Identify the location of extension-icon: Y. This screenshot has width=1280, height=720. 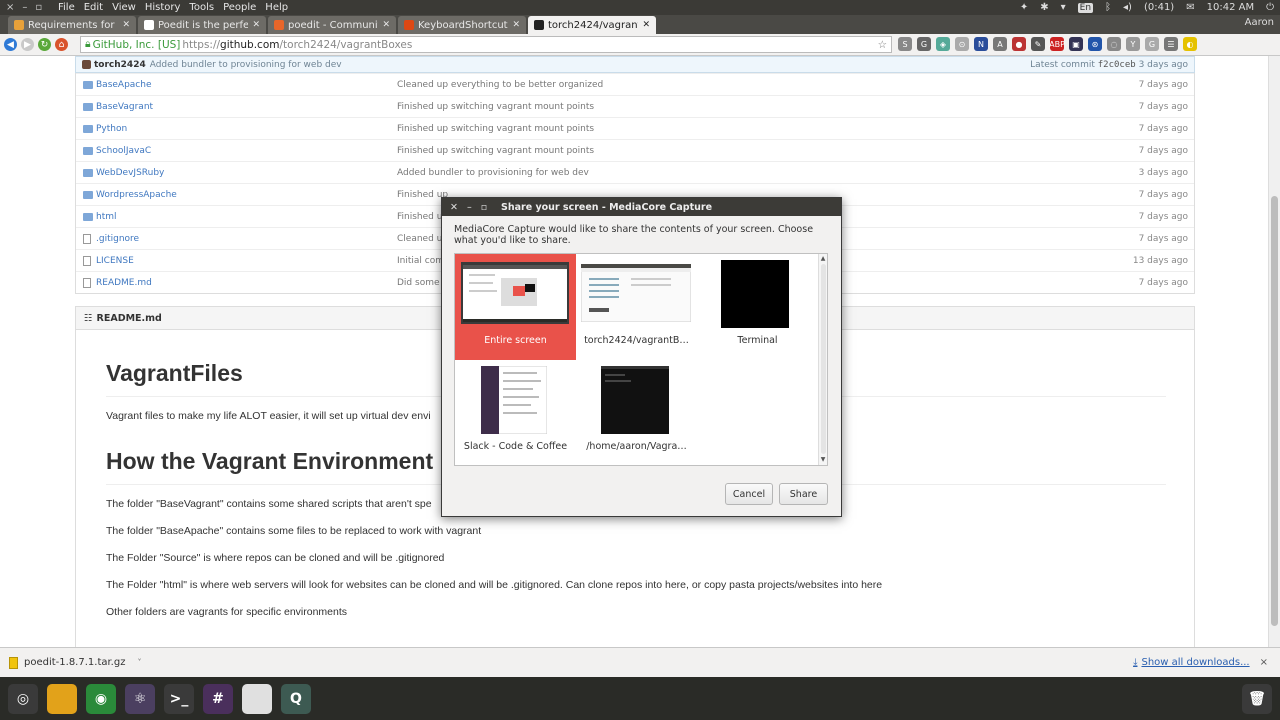
(1133, 44).